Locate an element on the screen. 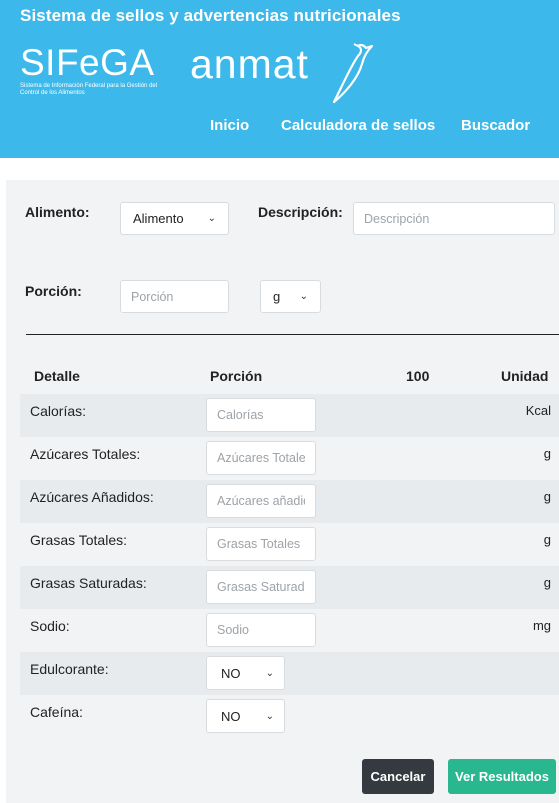  sifega-logo-text: SIFeGA is located at coordinates (87, 62).